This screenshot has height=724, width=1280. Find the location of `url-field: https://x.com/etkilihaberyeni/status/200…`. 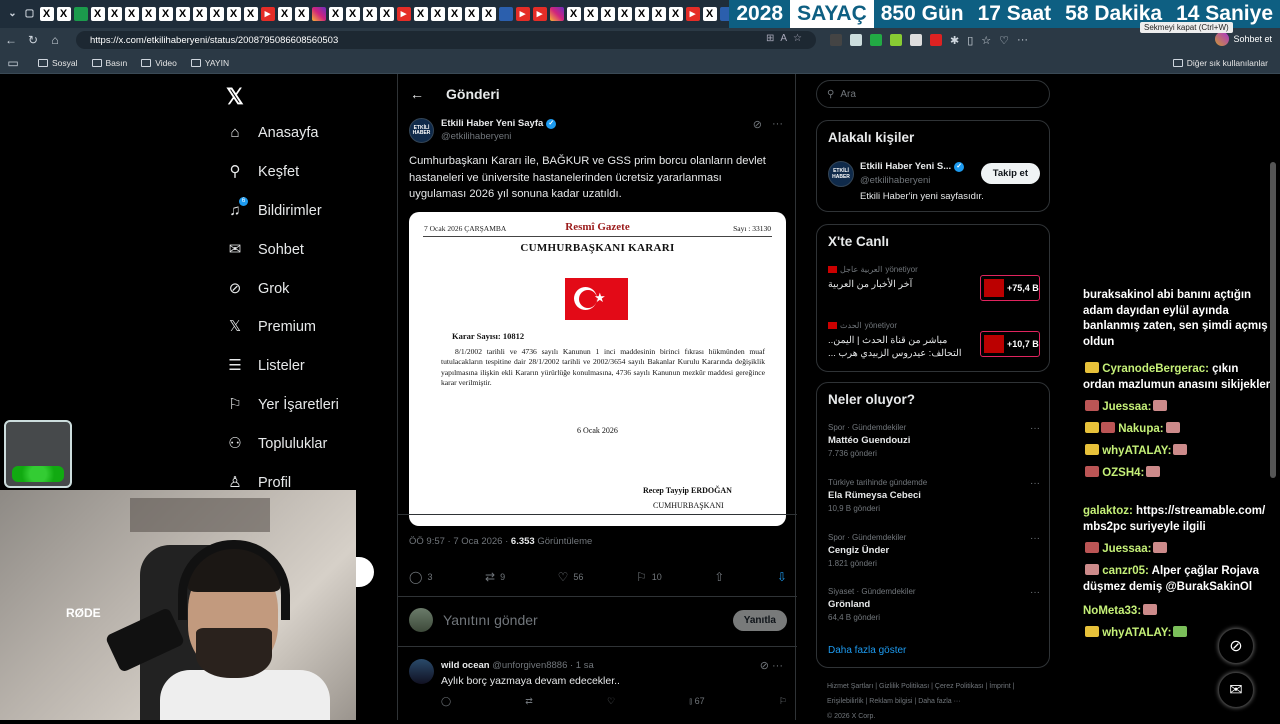

url-field: https://x.com/etkilihaberyeni/status/200… is located at coordinates (446, 40).